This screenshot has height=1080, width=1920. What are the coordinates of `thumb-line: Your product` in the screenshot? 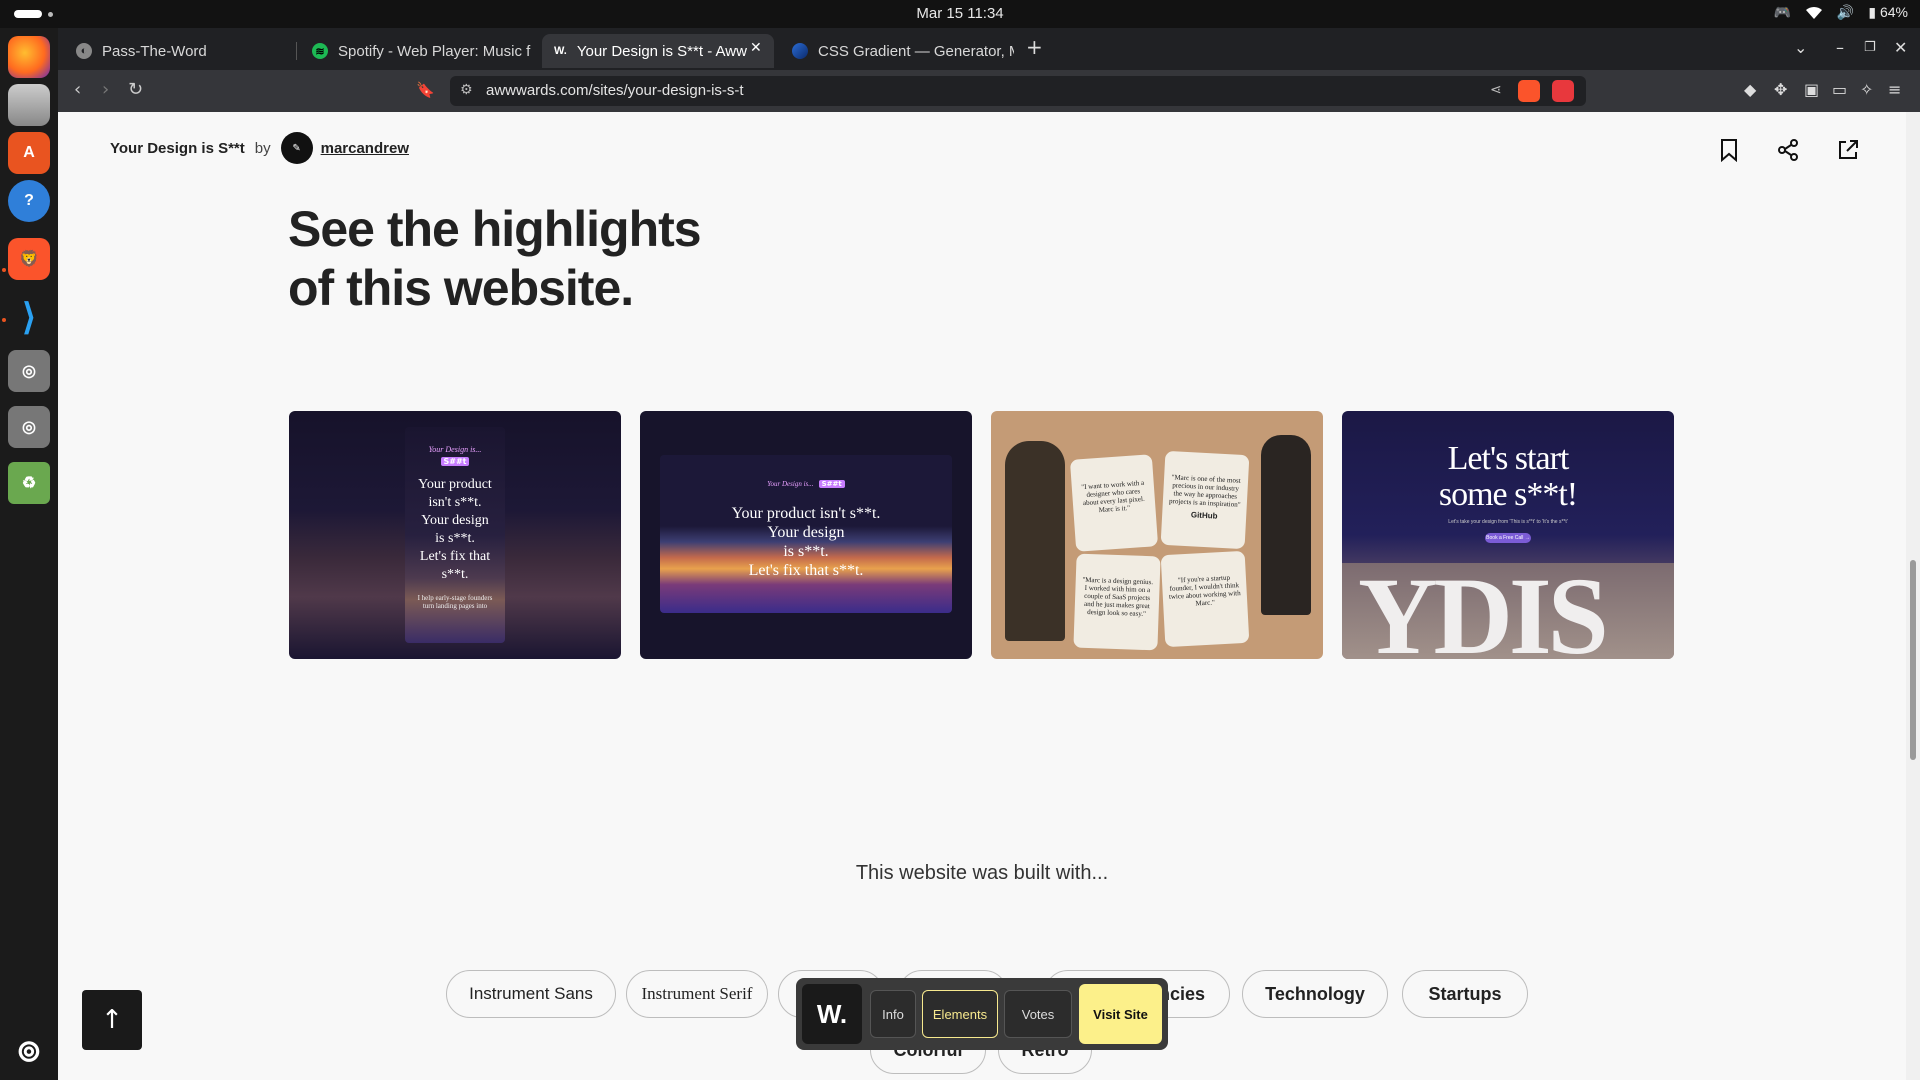 It's located at (455, 484).